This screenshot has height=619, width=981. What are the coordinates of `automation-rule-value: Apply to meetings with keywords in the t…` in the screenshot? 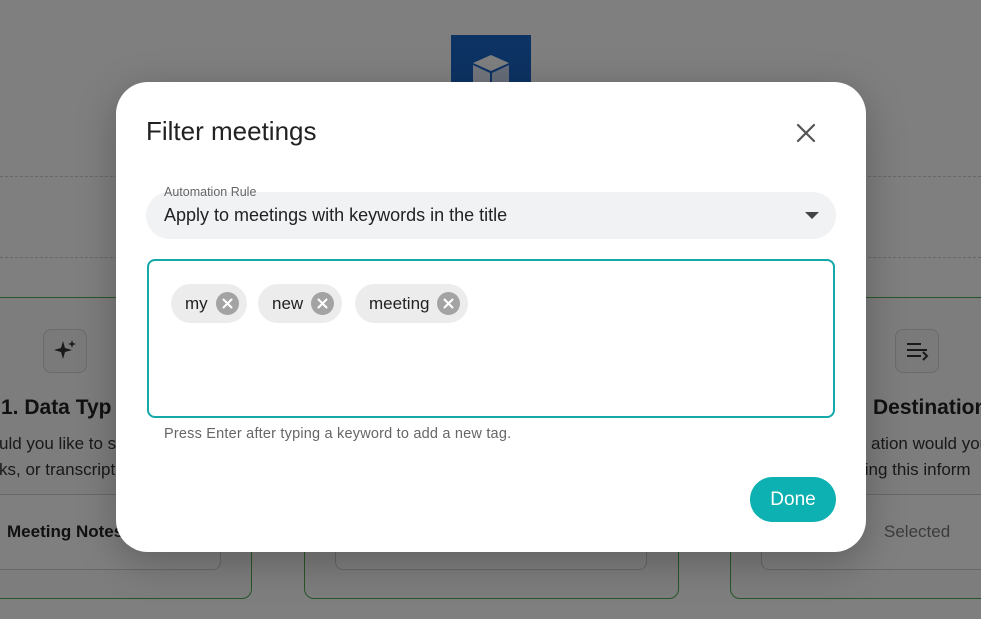 It's located at (336, 215).